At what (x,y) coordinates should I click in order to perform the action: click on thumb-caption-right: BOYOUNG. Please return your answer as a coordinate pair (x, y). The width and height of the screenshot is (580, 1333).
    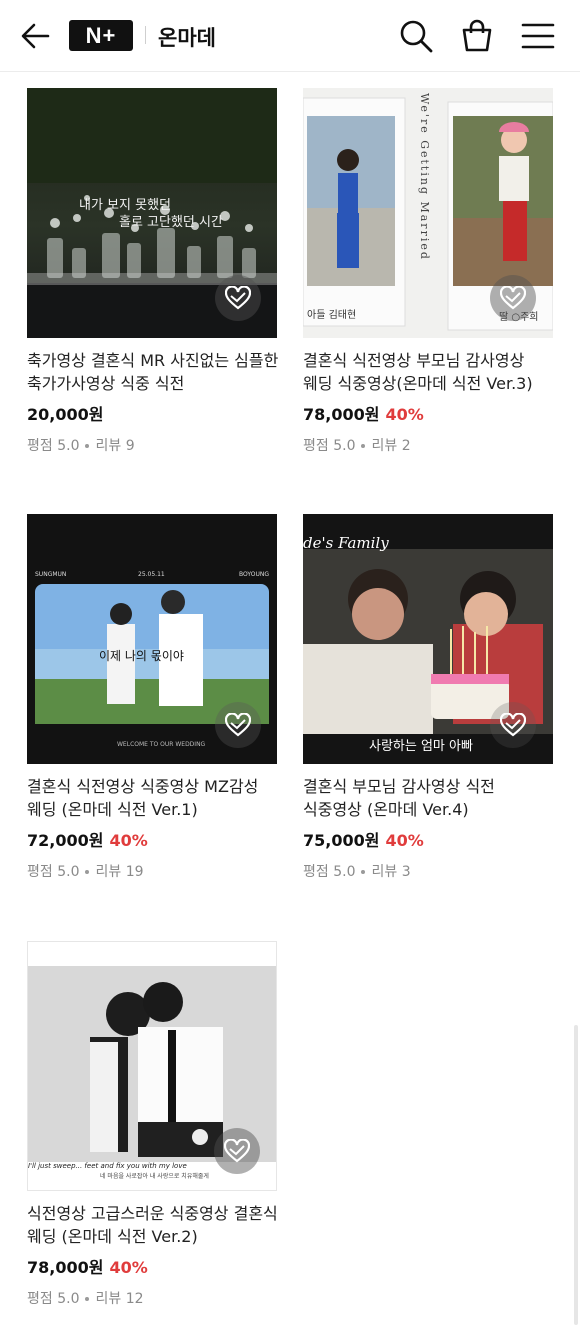
    Looking at the image, I should click on (254, 574).